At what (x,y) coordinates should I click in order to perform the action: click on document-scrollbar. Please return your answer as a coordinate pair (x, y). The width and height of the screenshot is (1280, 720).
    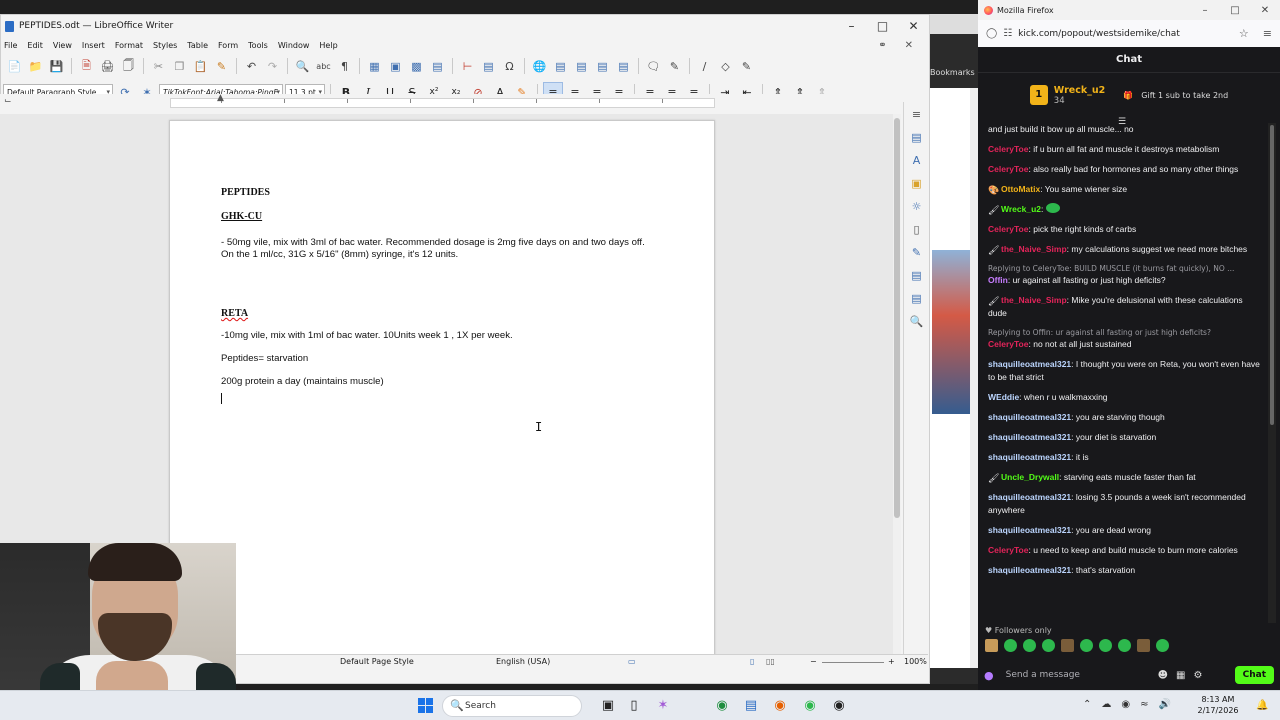
    Looking at the image, I should click on (897, 384).